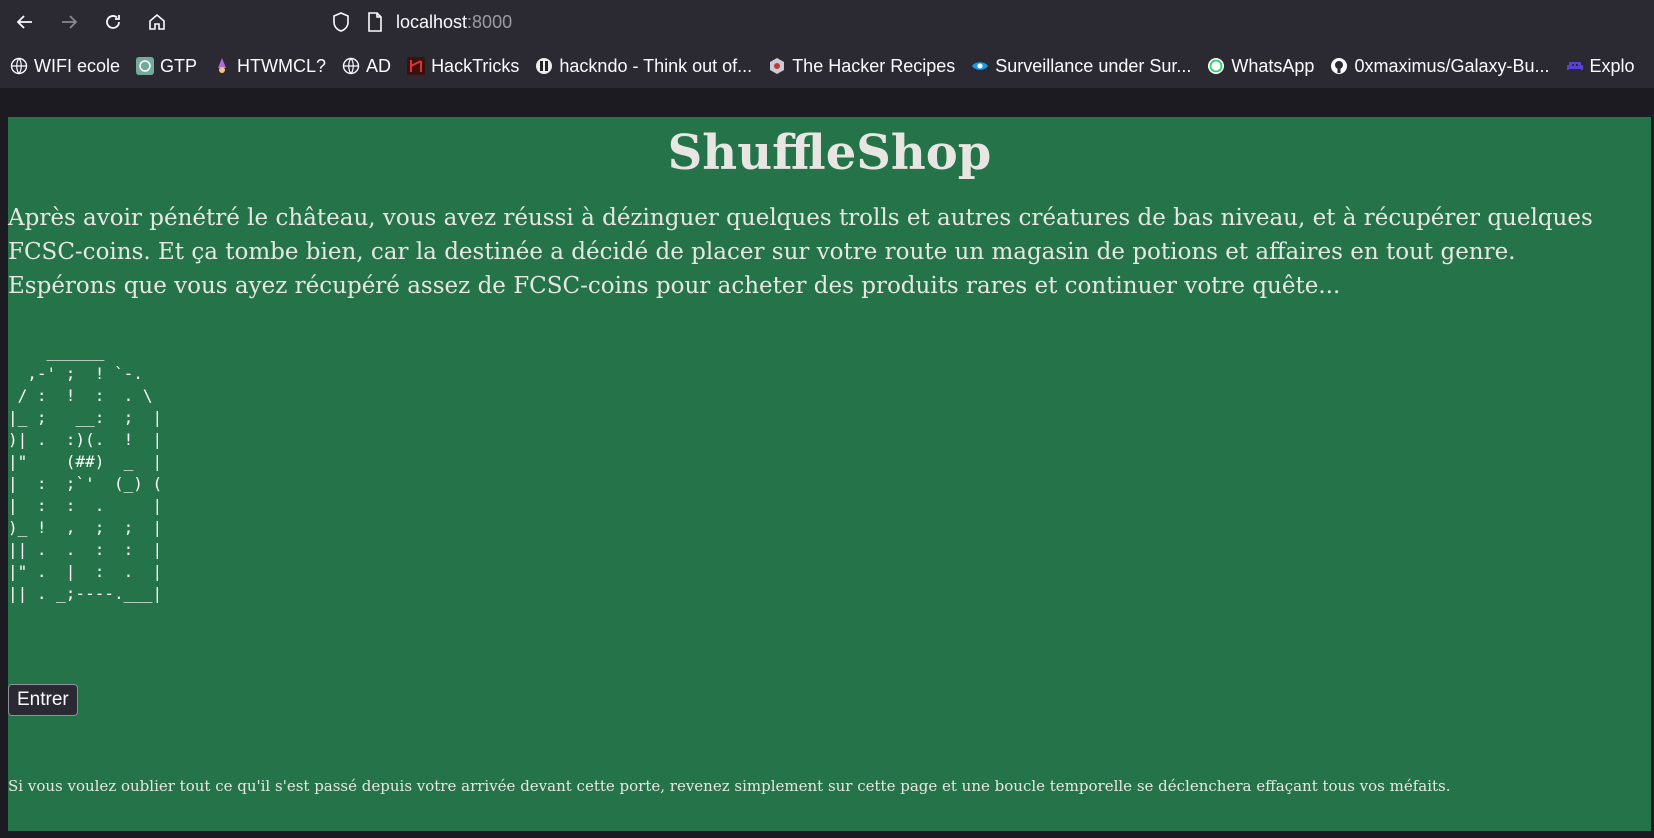 The image size is (1654, 838). I want to click on bookmark-label: The Hacker Recipes, so click(874, 65).